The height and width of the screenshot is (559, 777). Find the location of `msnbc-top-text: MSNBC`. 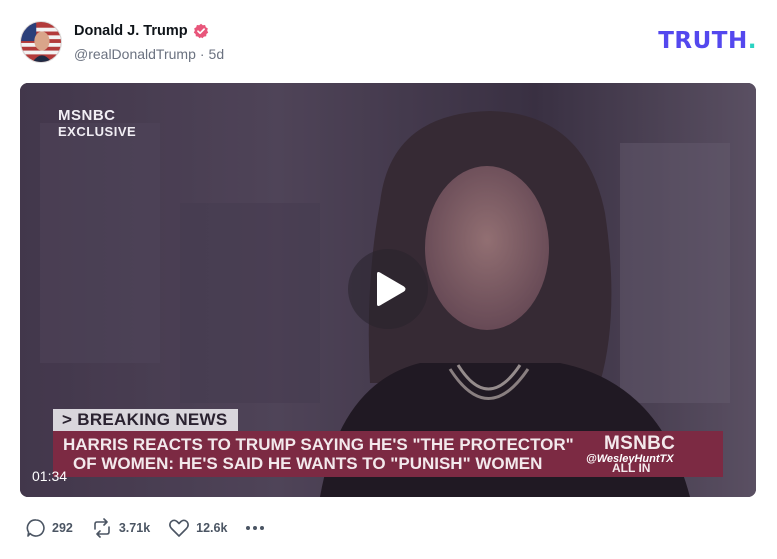

msnbc-top-text: MSNBC is located at coordinates (87, 115).